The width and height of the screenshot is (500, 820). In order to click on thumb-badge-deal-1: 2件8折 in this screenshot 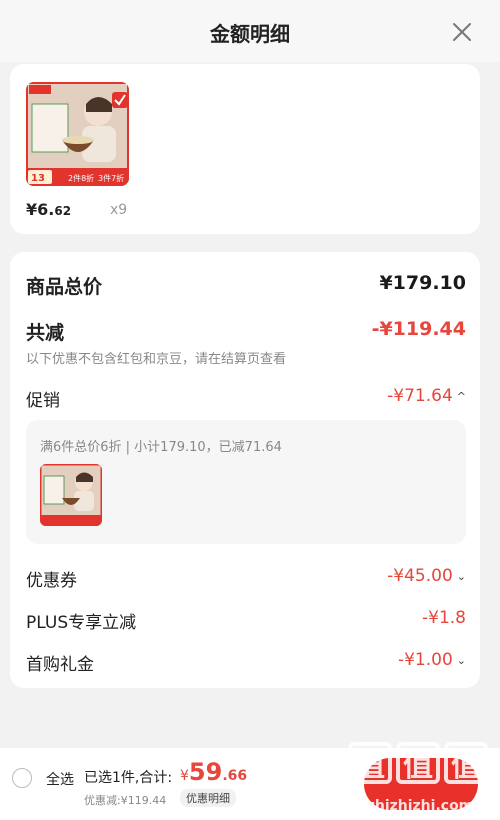, I will do `click(81, 178)`.